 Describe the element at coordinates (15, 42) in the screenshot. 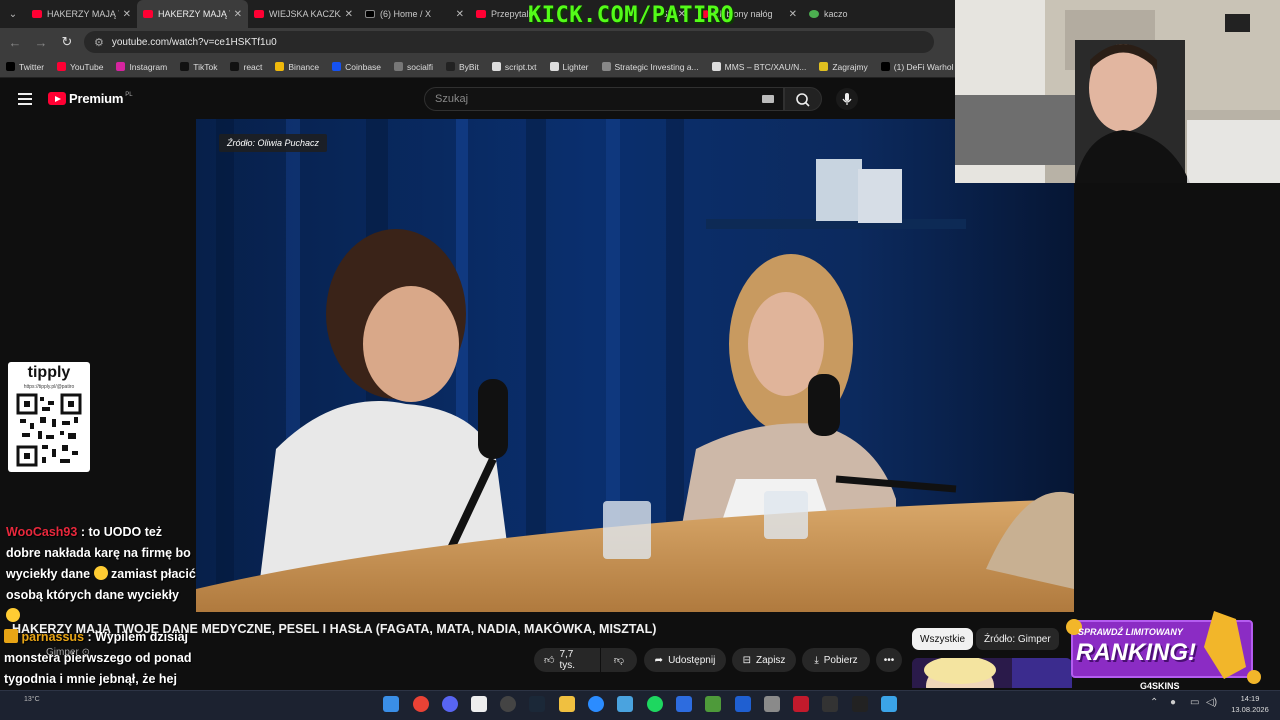

I see `back-arrow-icon: ←` at that location.